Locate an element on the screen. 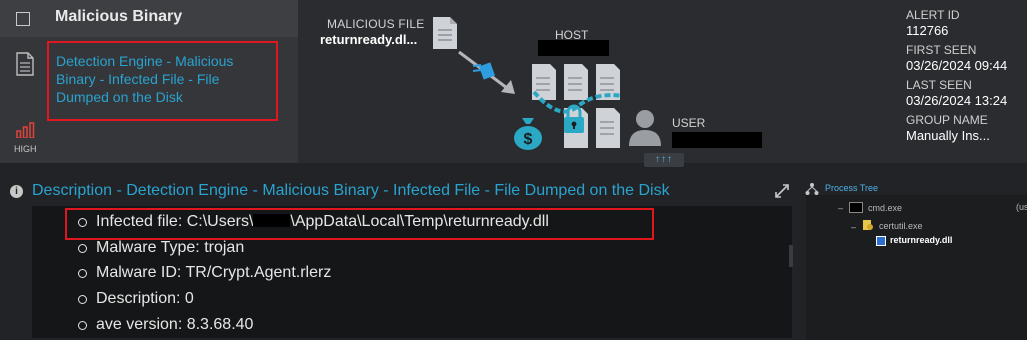  alert-list-title: Malicious Binary is located at coordinates (119, 16).